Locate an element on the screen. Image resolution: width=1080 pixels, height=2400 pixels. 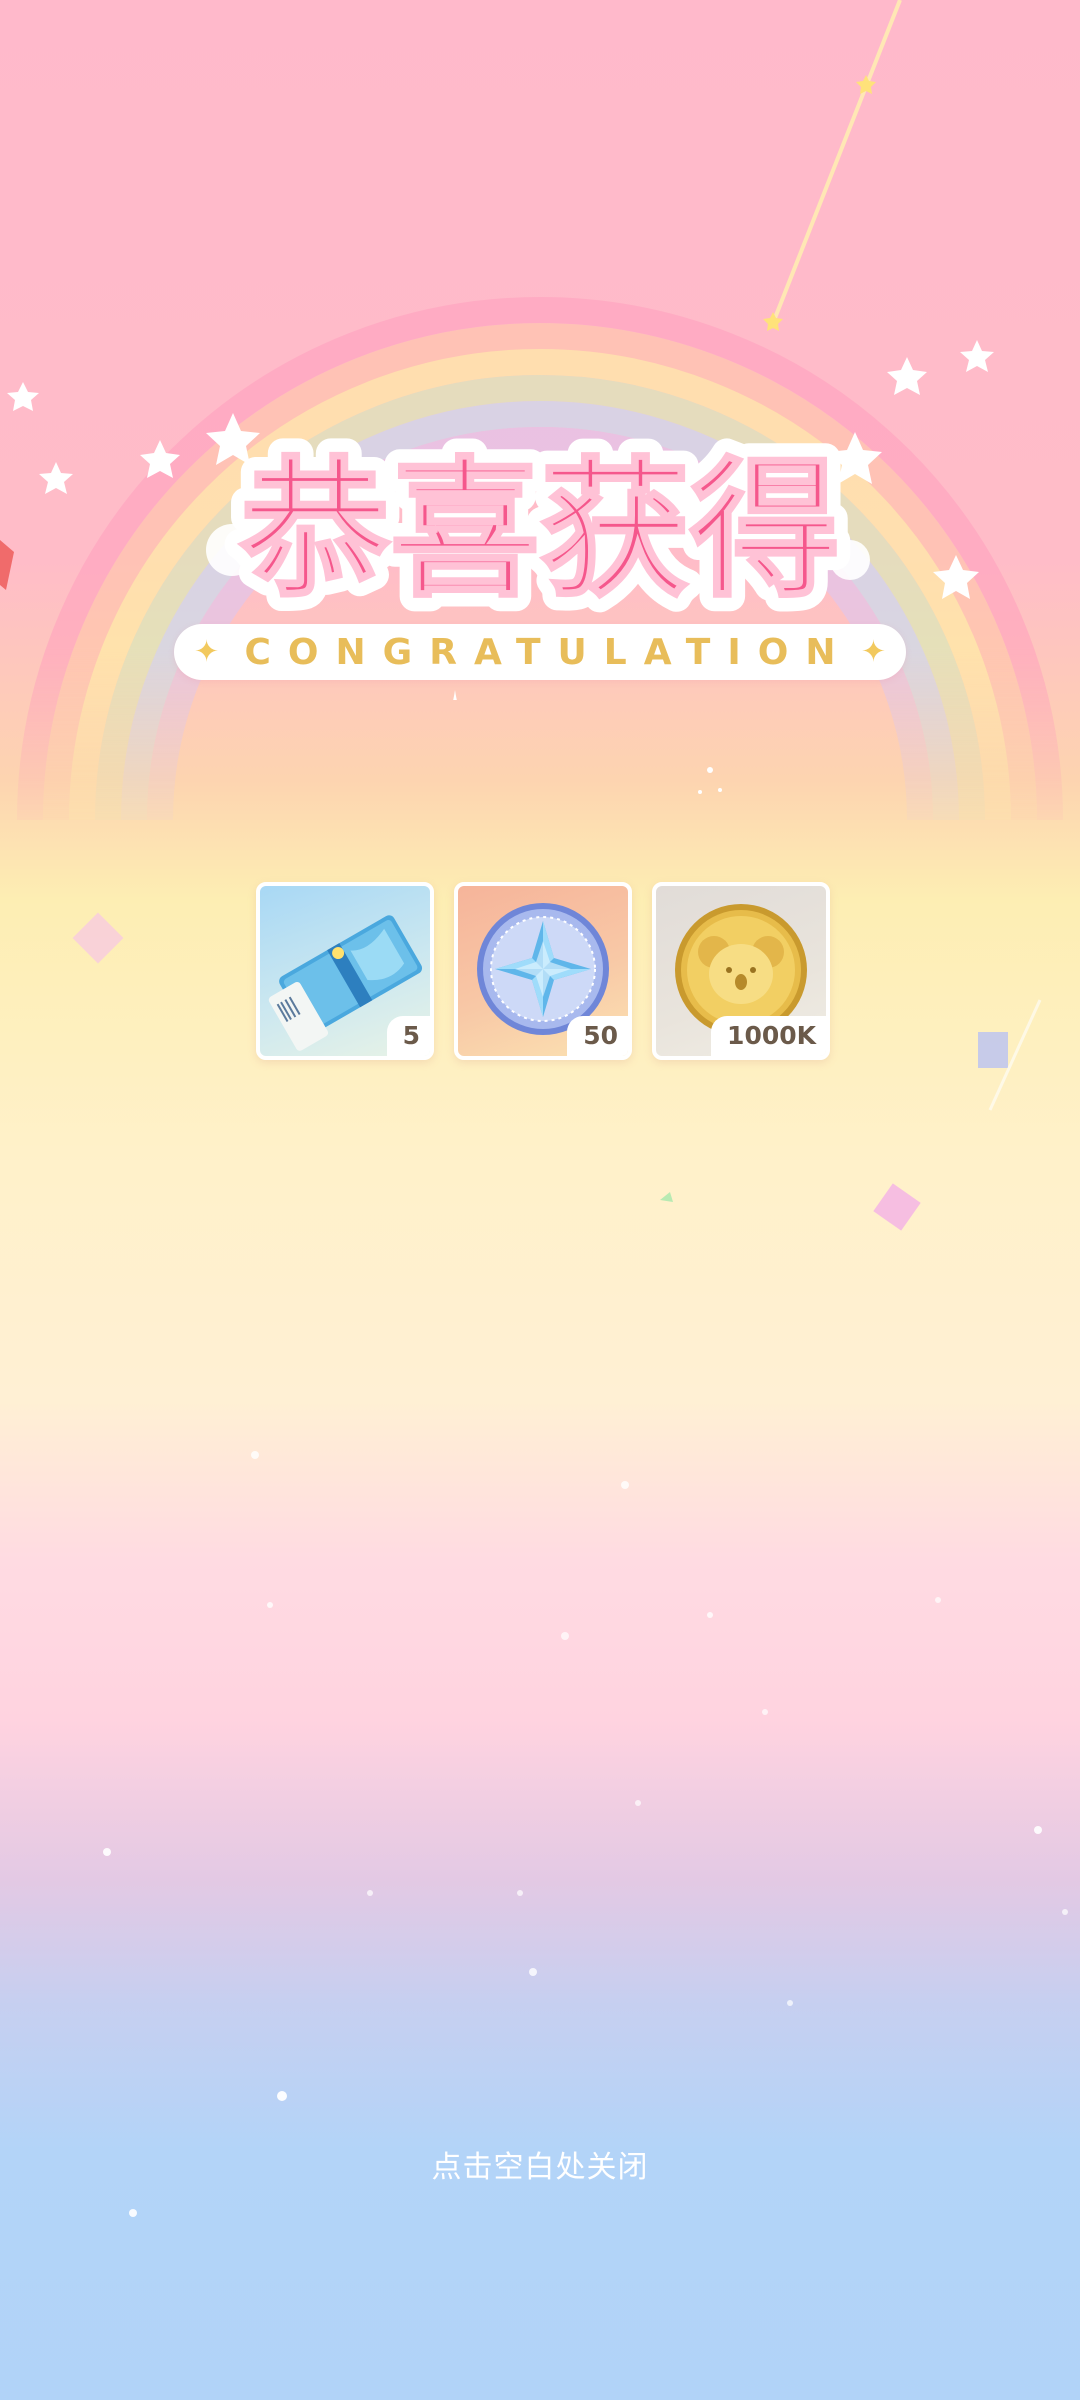
reward-quantity: 1000K is located at coordinates (768, 1036).